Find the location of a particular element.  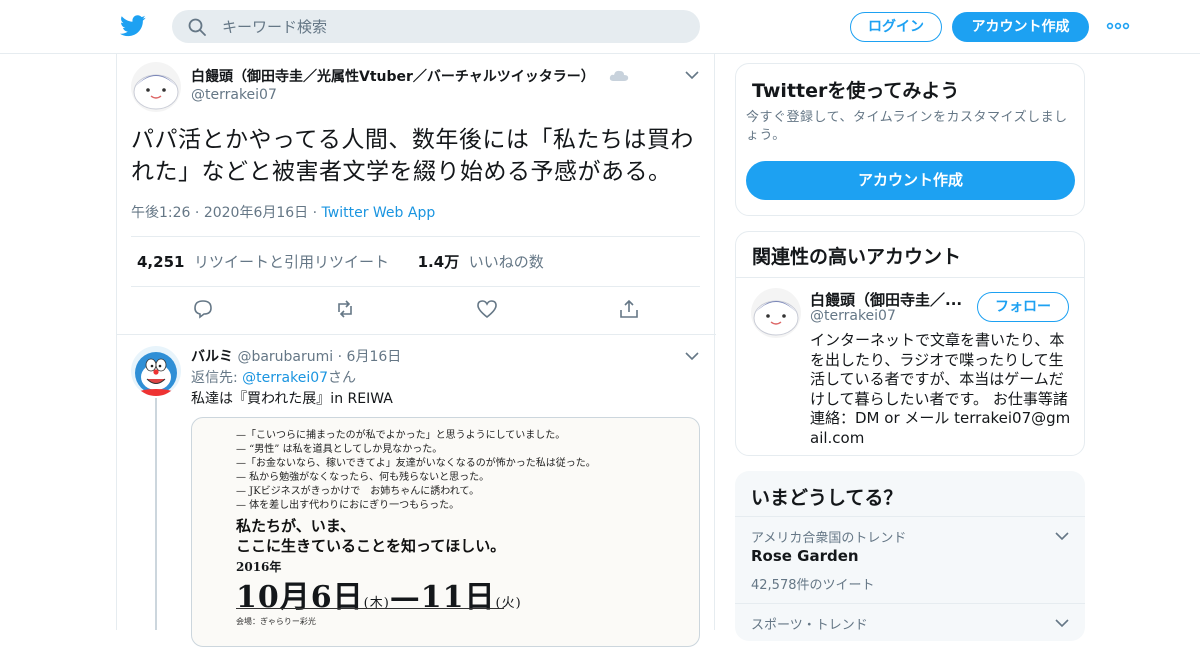

reply-icon is located at coordinates (203, 309).